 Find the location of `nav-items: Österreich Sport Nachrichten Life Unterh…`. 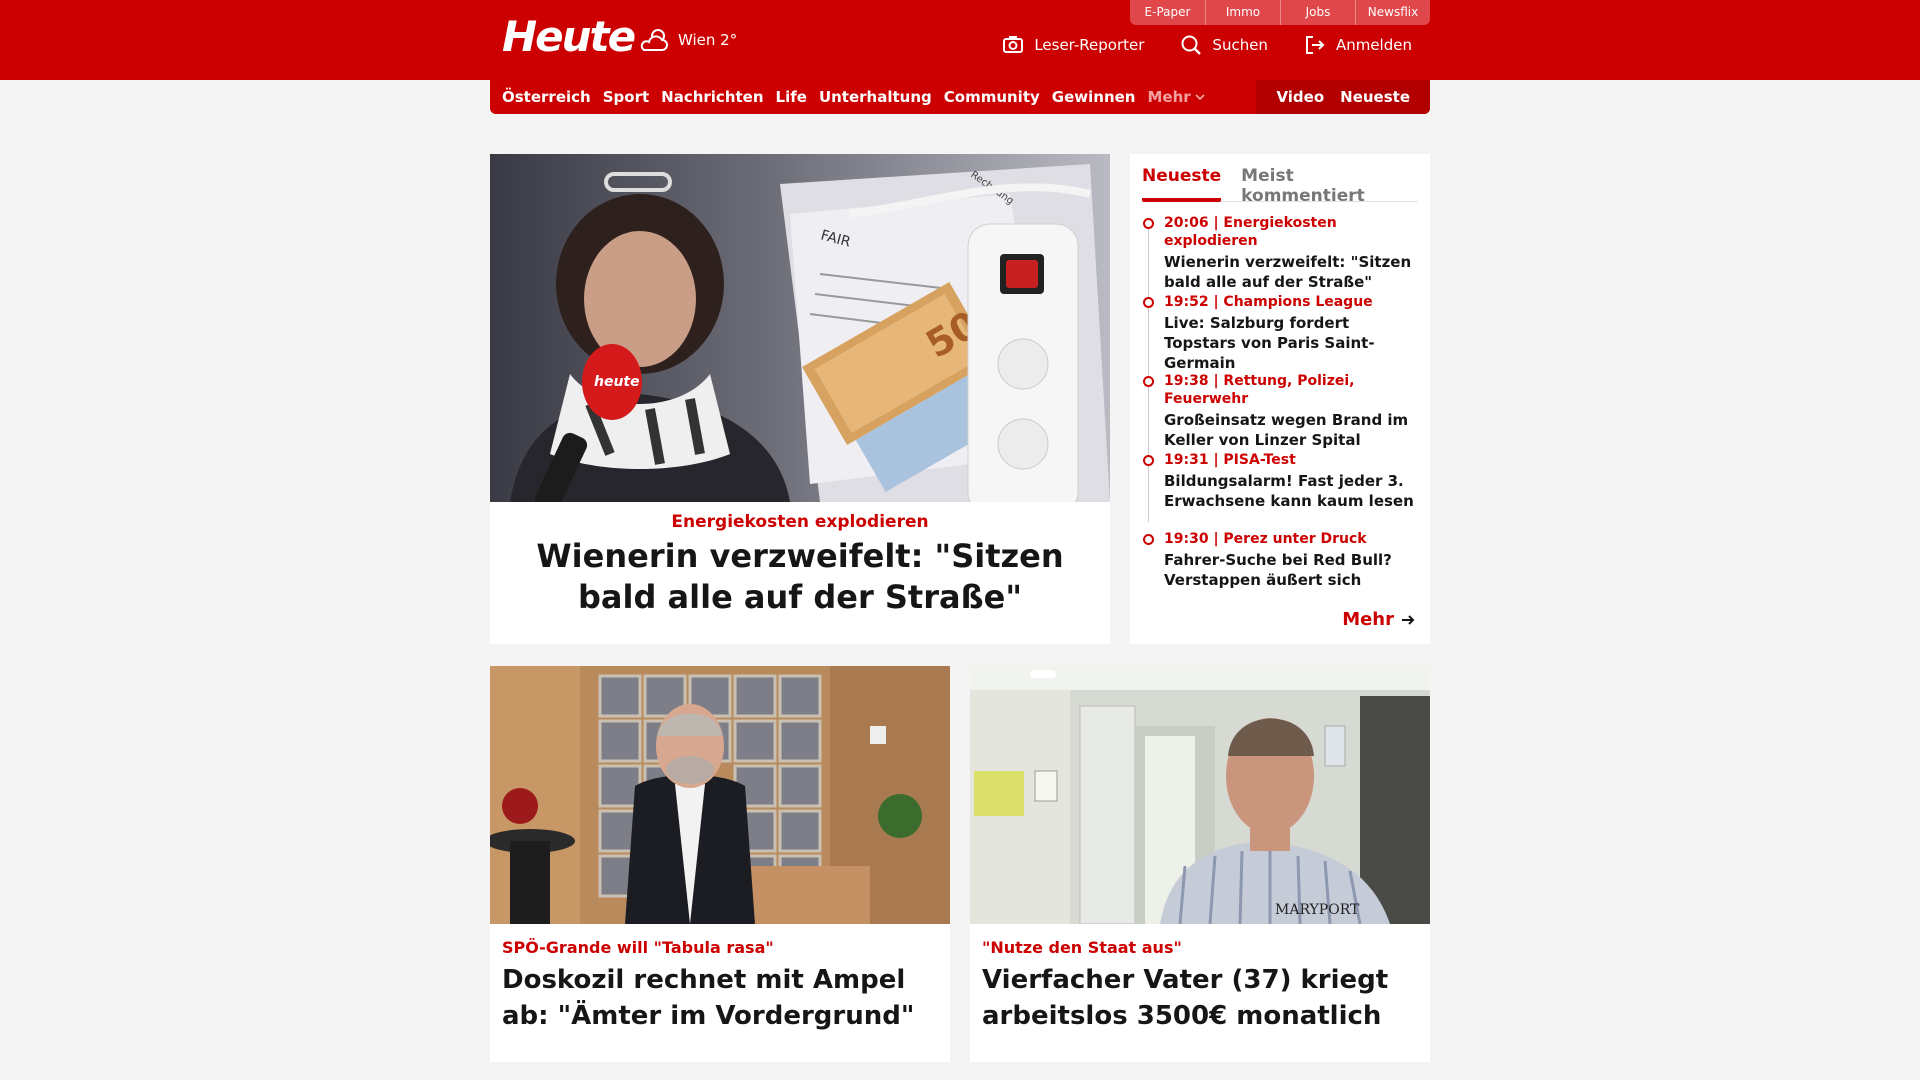

nav-items: Österreich Sport Nachrichten Life Unterh… is located at coordinates (853, 97).